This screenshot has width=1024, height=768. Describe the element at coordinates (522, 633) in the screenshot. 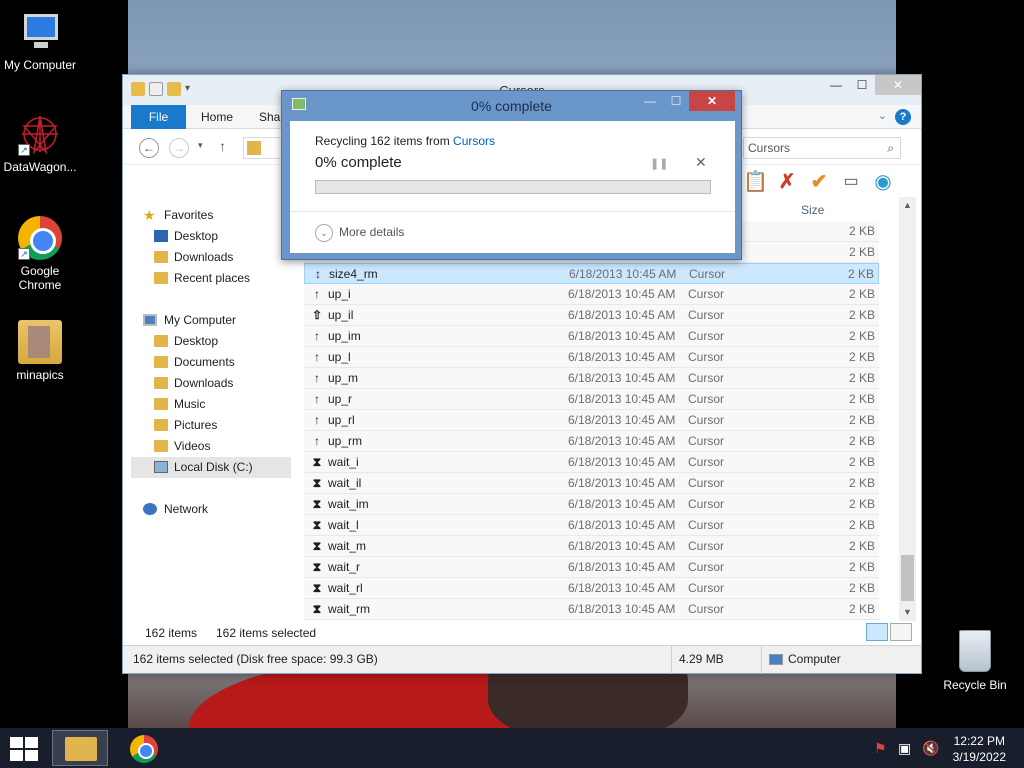

I see `status-bar: 162 items 162 items selected` at that location.